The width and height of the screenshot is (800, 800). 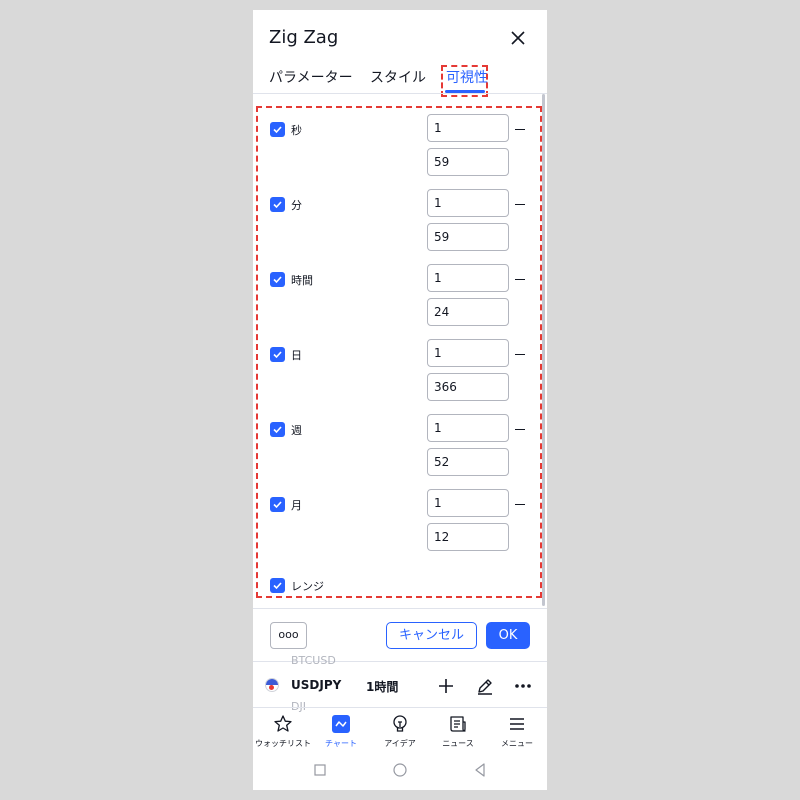 I want to click on star-icon, so click(x=283, y=724).